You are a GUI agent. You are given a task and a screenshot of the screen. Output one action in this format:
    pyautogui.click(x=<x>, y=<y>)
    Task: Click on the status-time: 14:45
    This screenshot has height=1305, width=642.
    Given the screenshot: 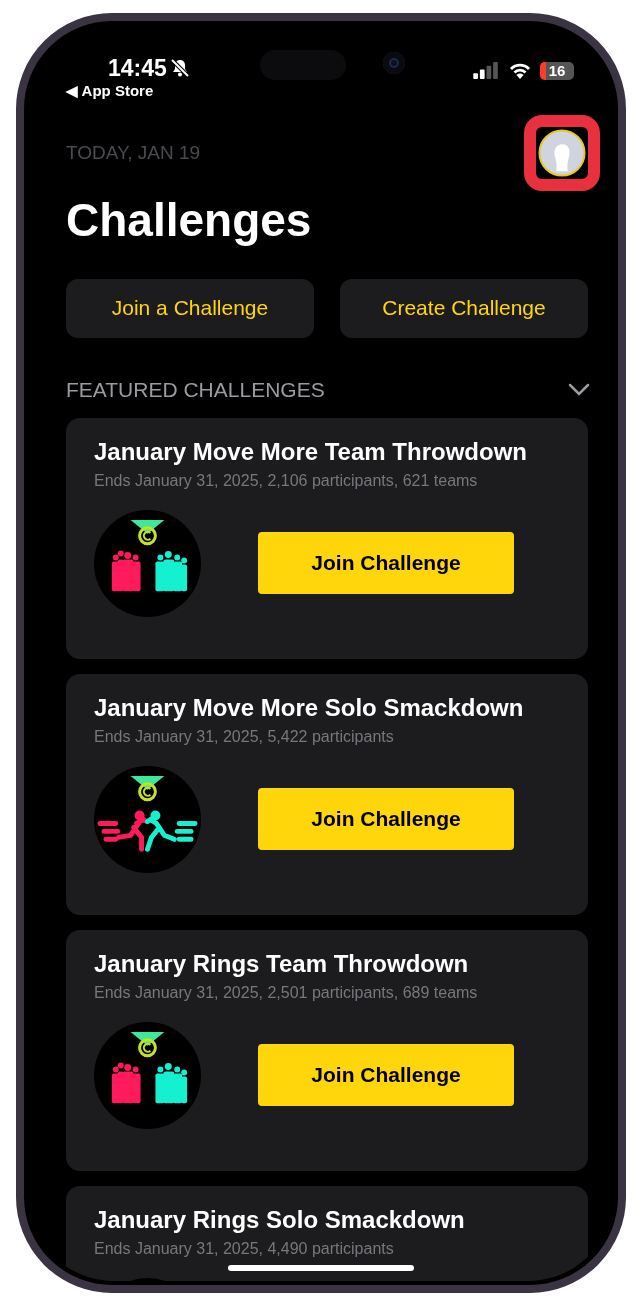 What is the action you would take?
    pyautogui.click(x=137, y=67)
    